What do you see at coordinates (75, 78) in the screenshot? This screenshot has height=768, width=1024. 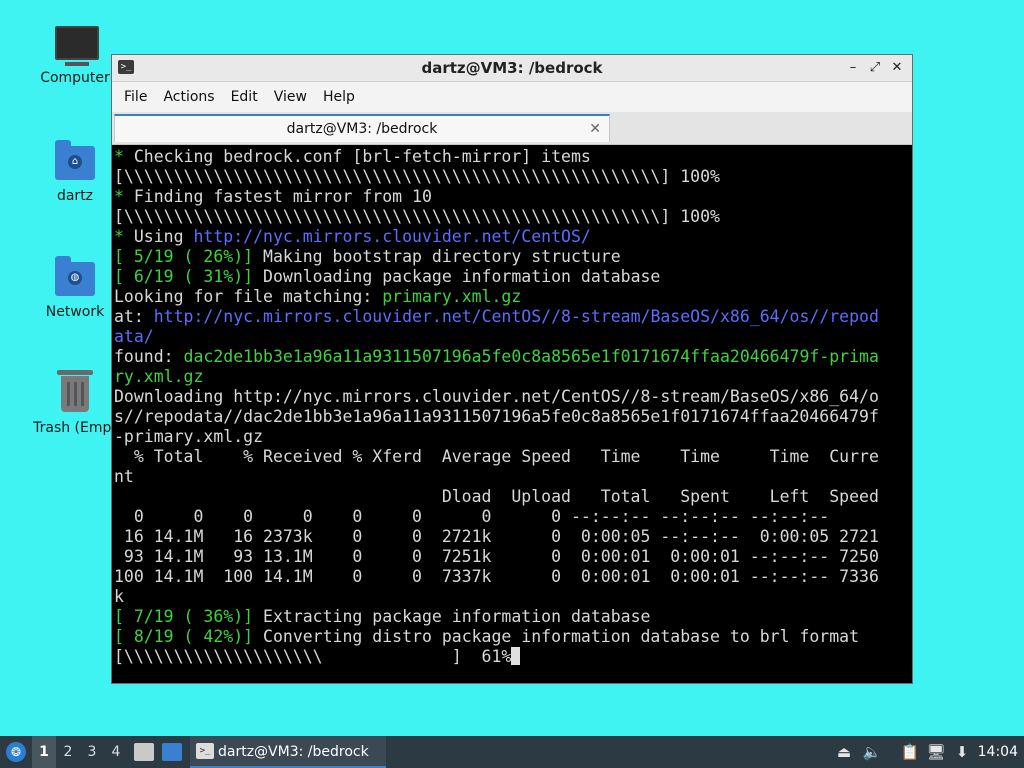 I see `desktop-icon-label: Computer` at bounding box center [75, 78].